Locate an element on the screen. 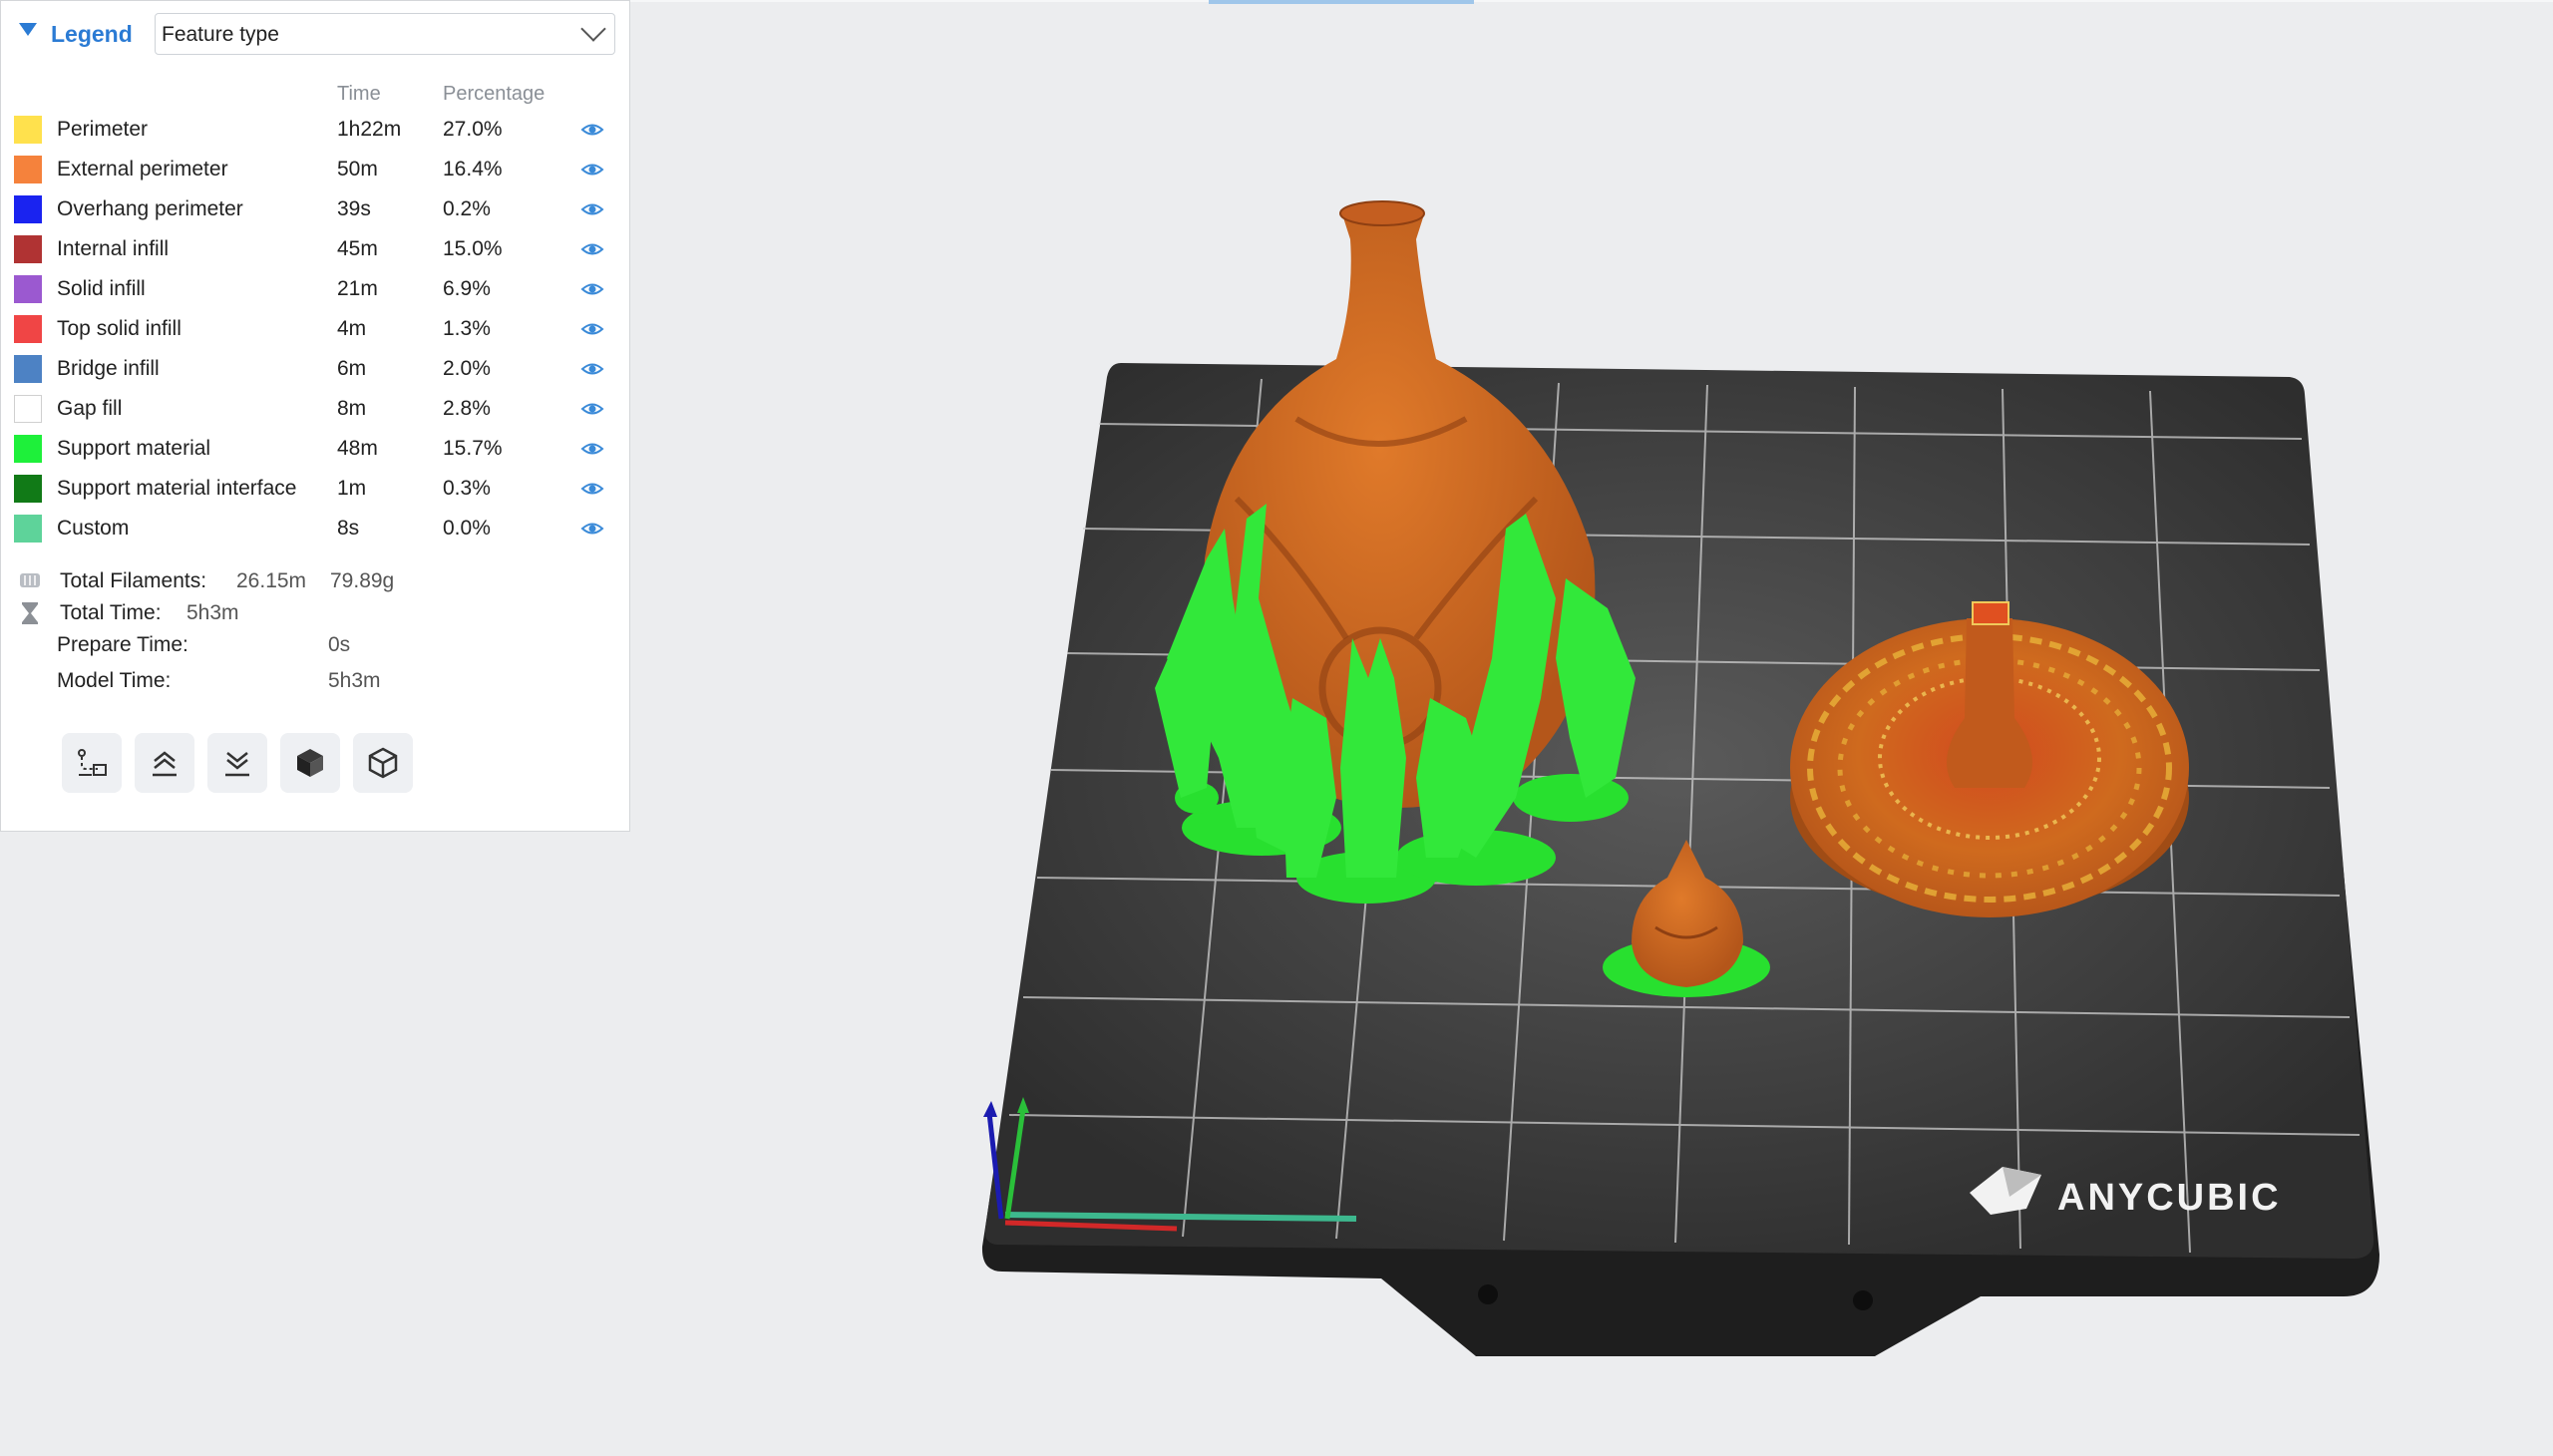 The height and width of the screenshot is (1456, 2553). legend-row-time: 4m is located at coordinates (352, 328).